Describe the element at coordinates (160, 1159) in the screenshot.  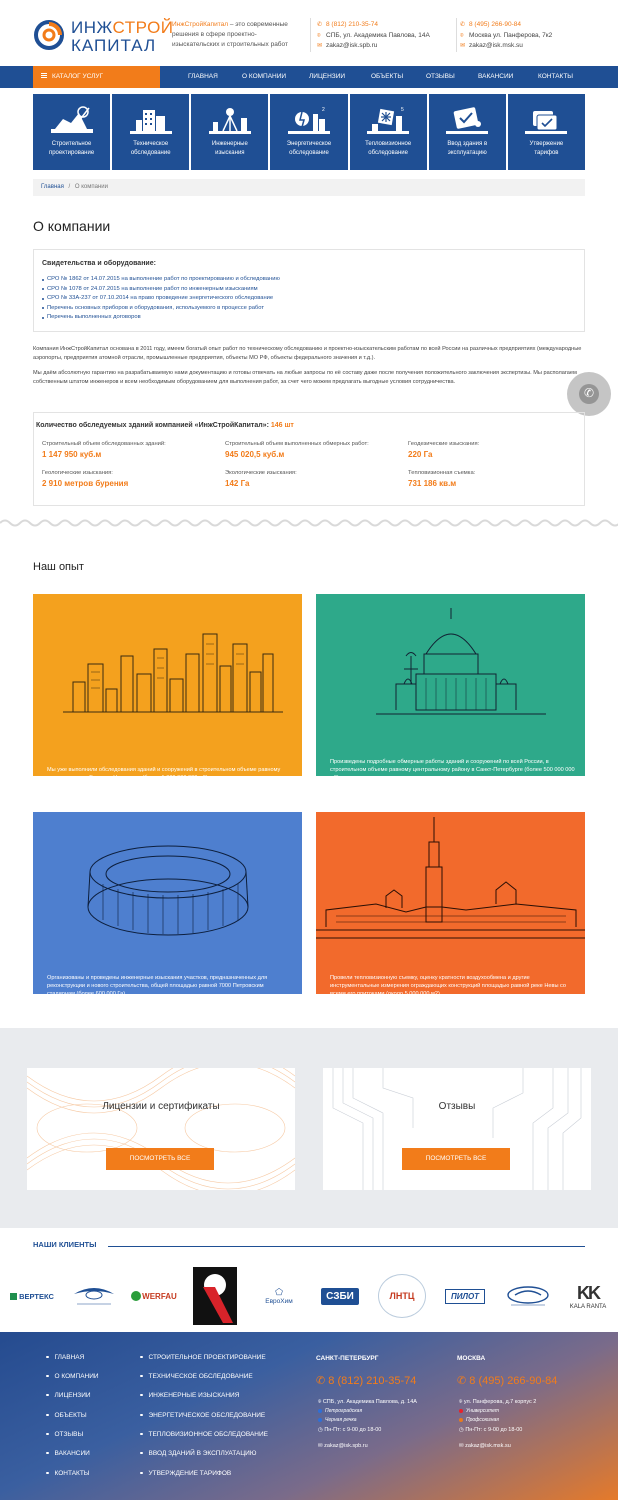
I see `licenses-view-all-button: ПОСМОТРЕТЬ ВСЕ` at that location.